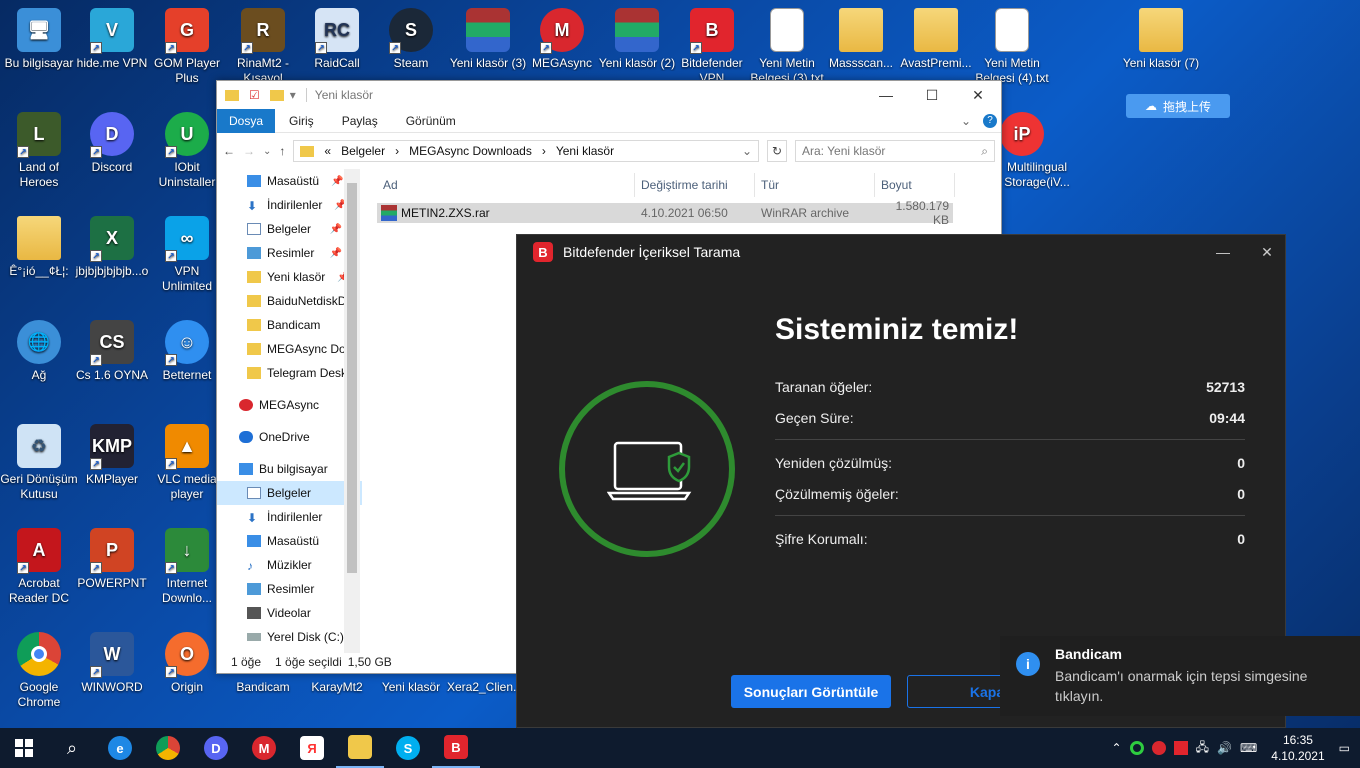  I want to click on new-folder-icon, so click(276, 95).